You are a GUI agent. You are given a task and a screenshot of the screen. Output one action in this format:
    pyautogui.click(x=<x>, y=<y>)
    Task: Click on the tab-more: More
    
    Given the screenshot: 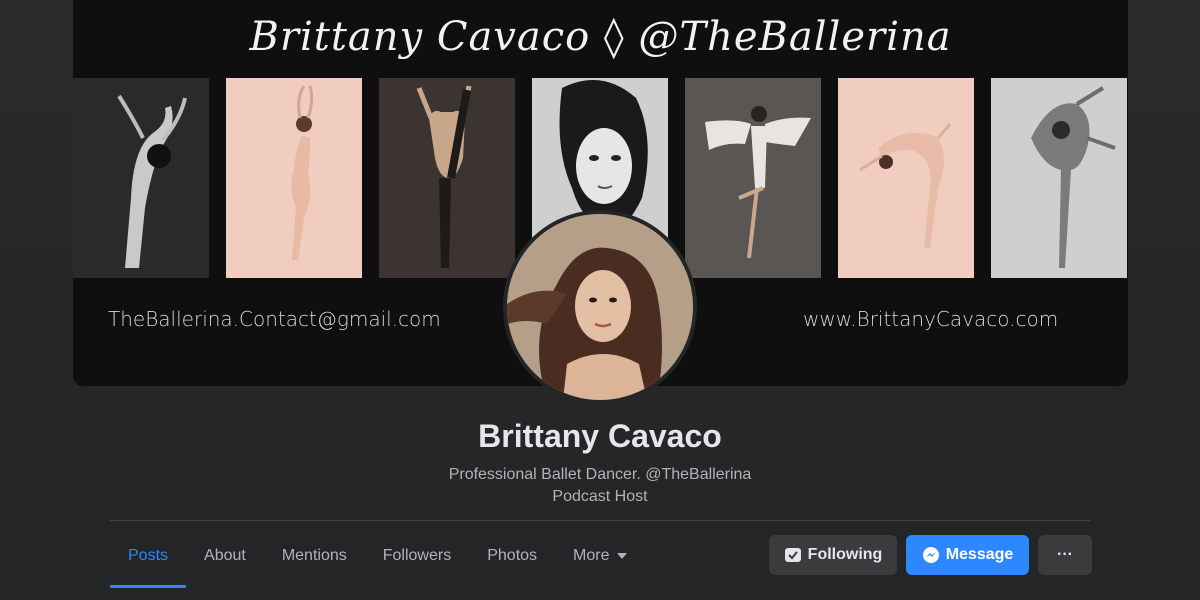 What is the action you would take?
    pyautogui.click(x=600, y=556)
    